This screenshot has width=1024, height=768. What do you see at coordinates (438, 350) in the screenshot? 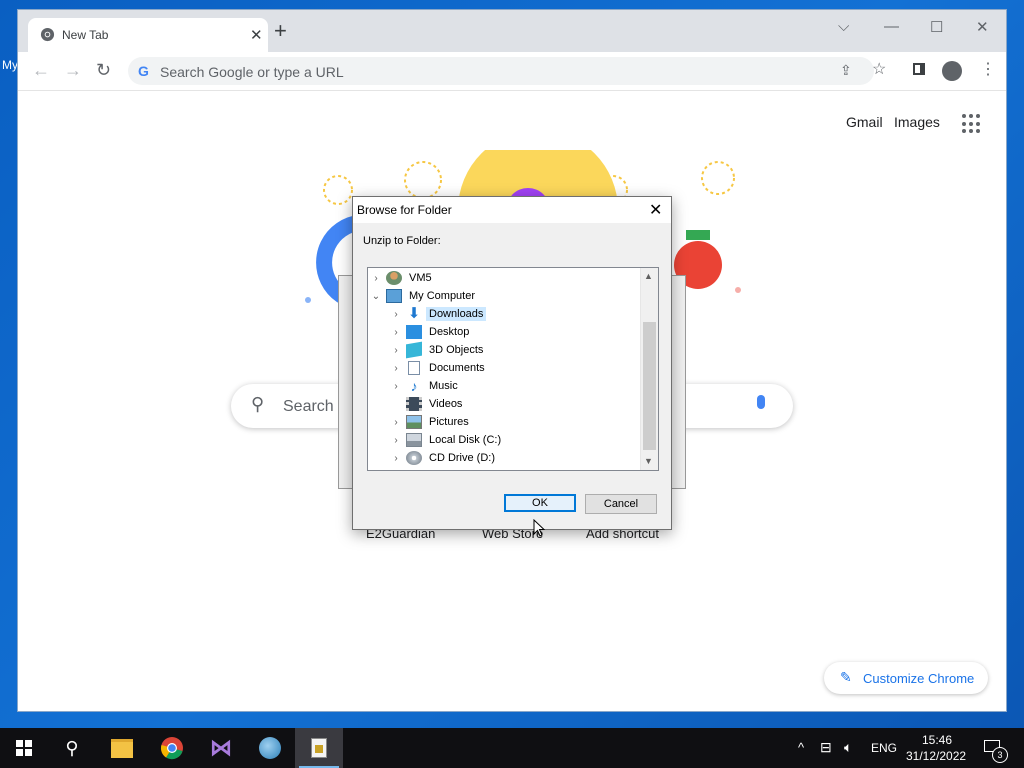
I see `tree-item-3d-objects: › 3D Objects` at bounding box center [438, 350].